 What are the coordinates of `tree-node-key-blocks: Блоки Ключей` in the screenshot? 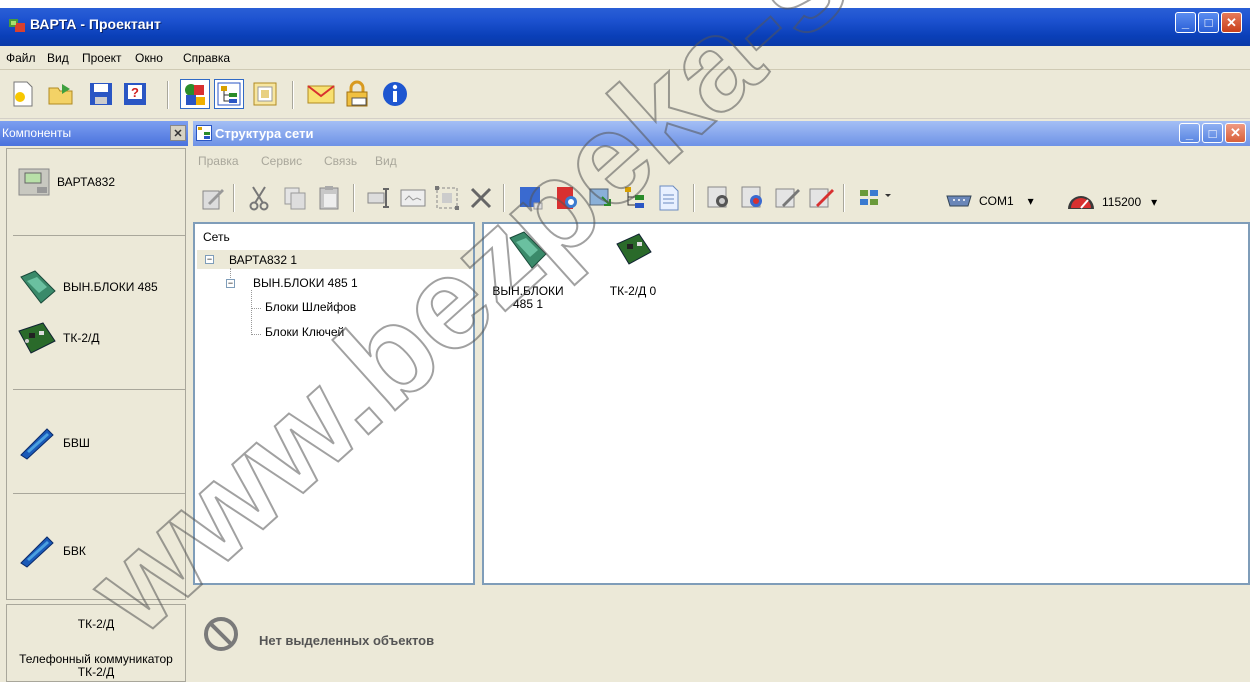 It's located at (304, 332).